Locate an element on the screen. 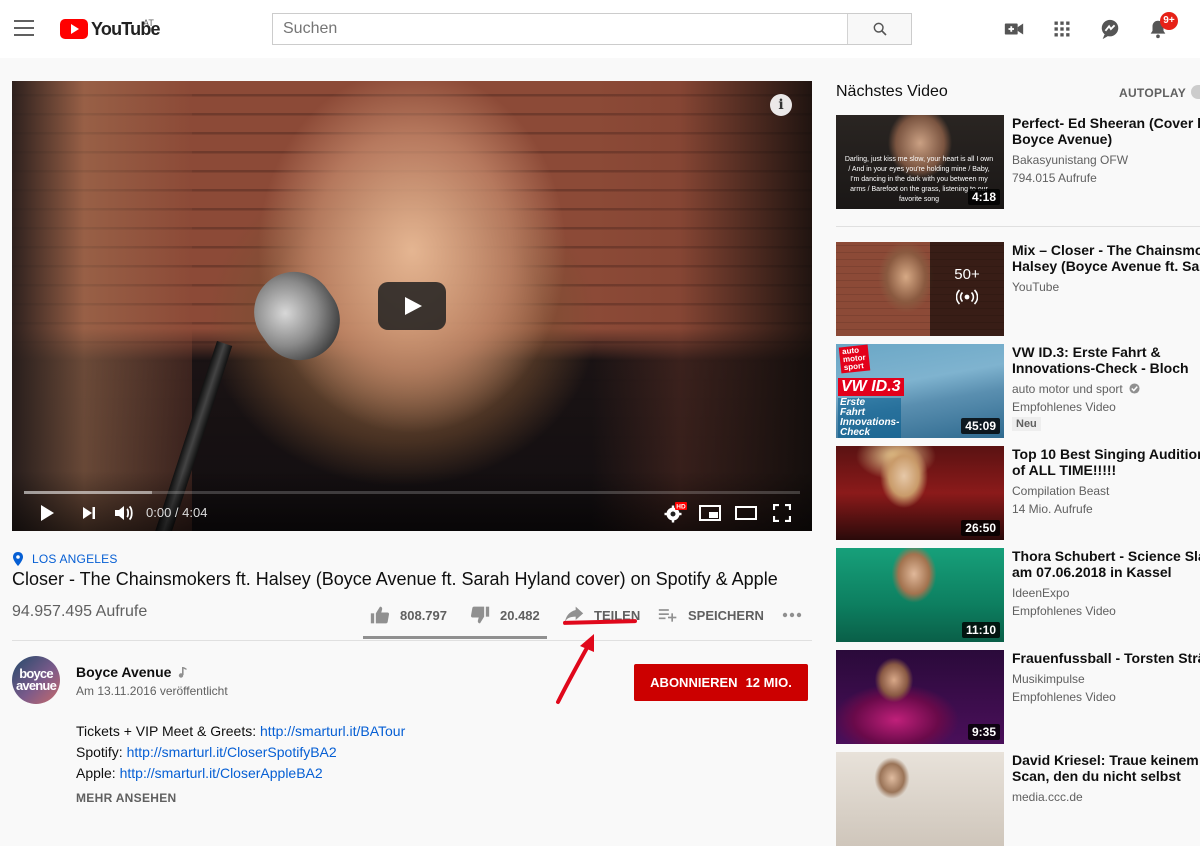 The width and height of the screenshot is (1200, 846). dislike-button: 20.482 is located at coordinates (505, 615).